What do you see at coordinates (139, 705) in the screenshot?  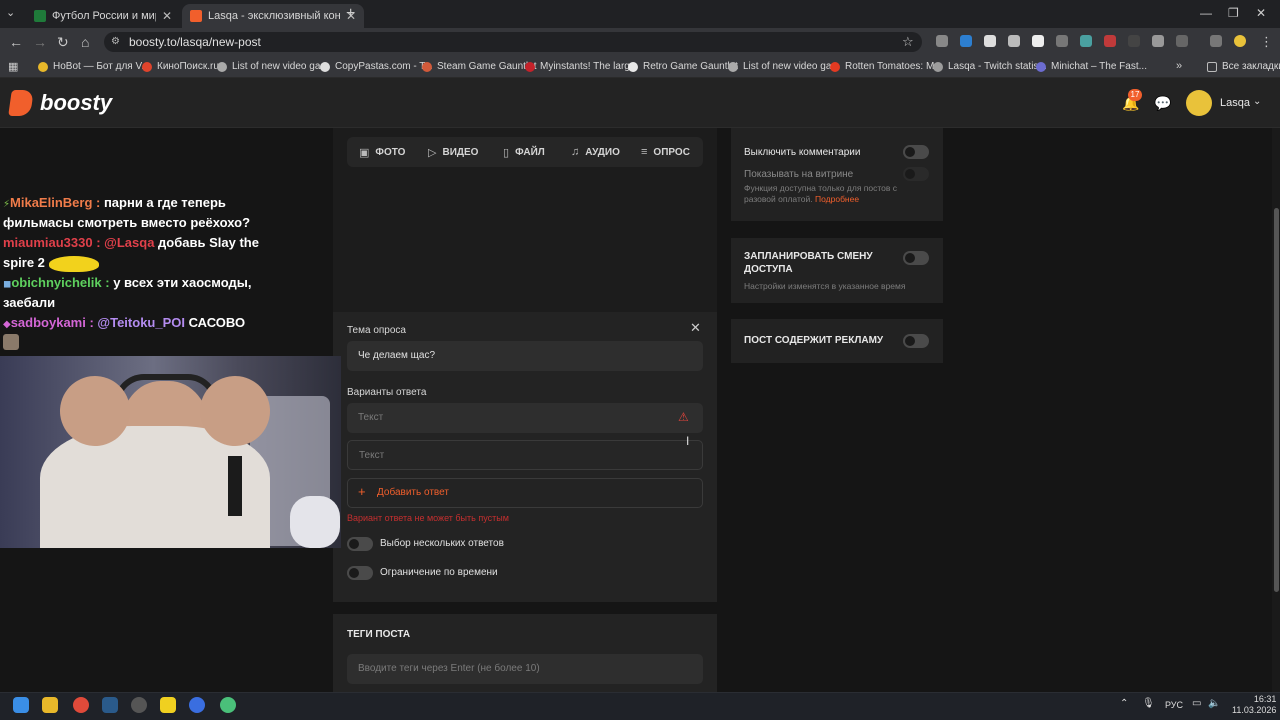 I see `obs-icon` at bounding box center [139, 705].